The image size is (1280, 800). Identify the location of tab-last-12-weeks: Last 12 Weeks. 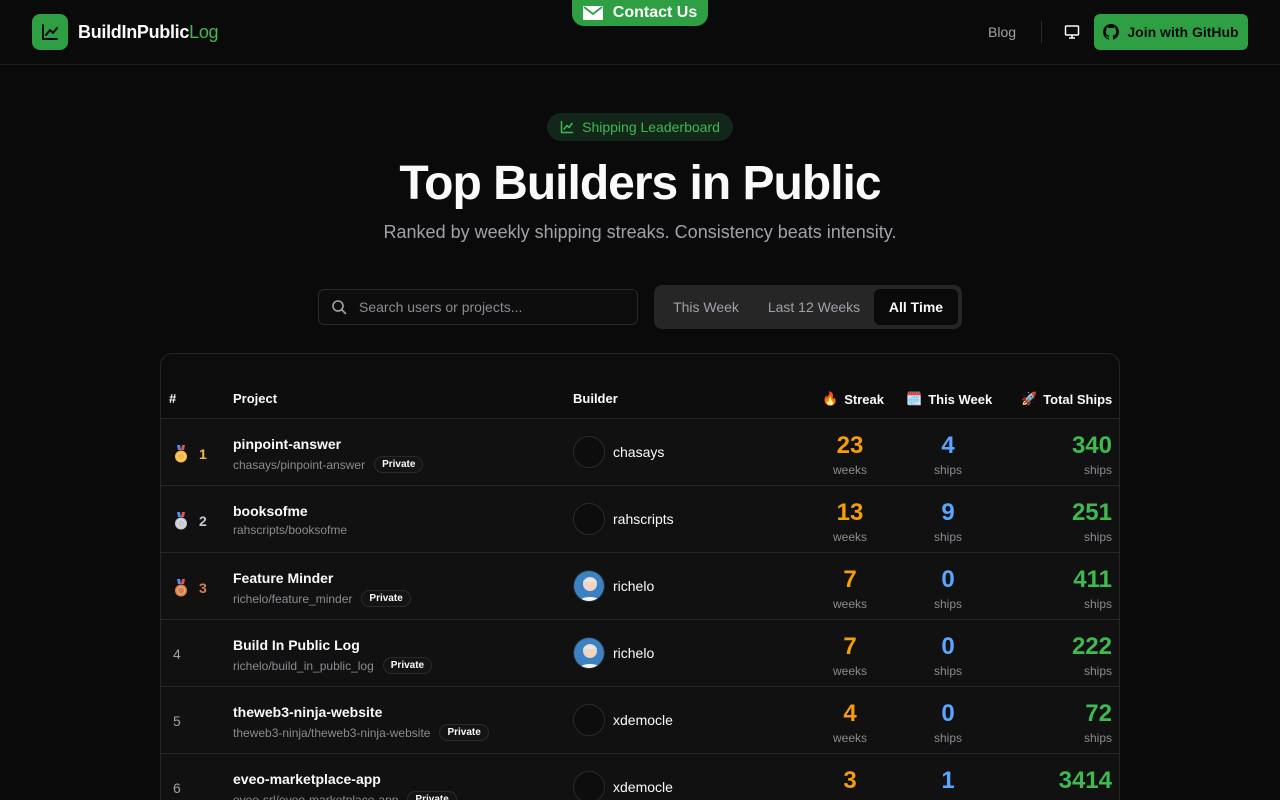
(814, 307).